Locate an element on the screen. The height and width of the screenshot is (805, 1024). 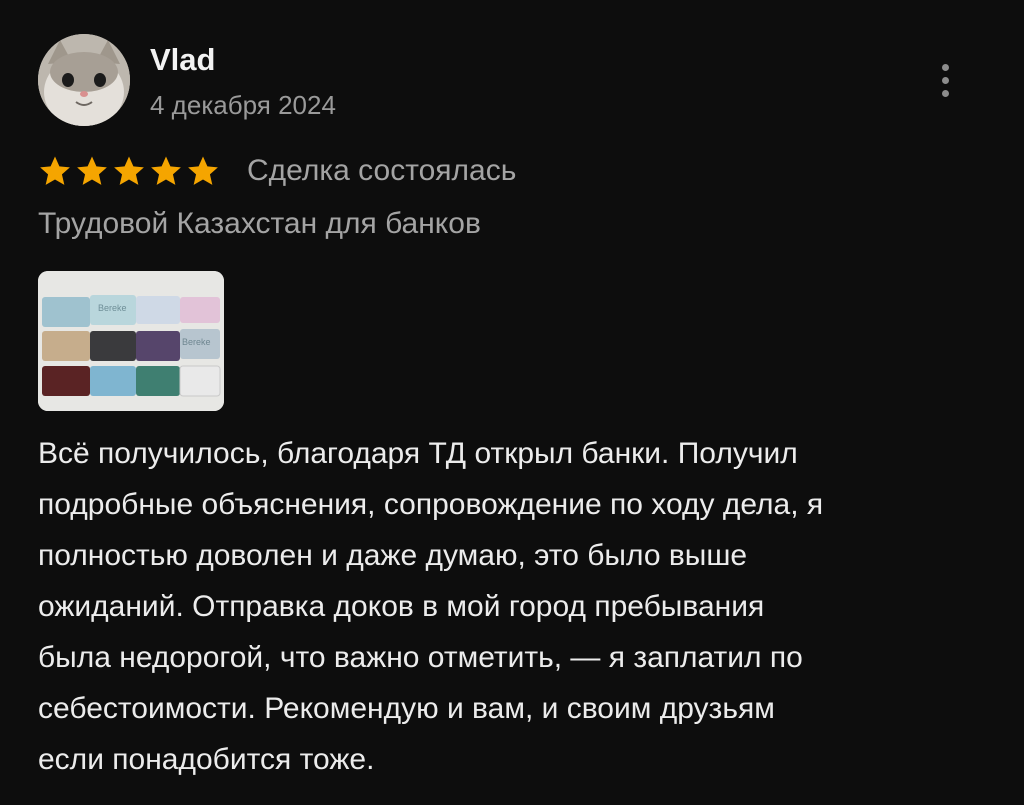
review-photo: Bereke Bereke is located at coordinates (131, 341).